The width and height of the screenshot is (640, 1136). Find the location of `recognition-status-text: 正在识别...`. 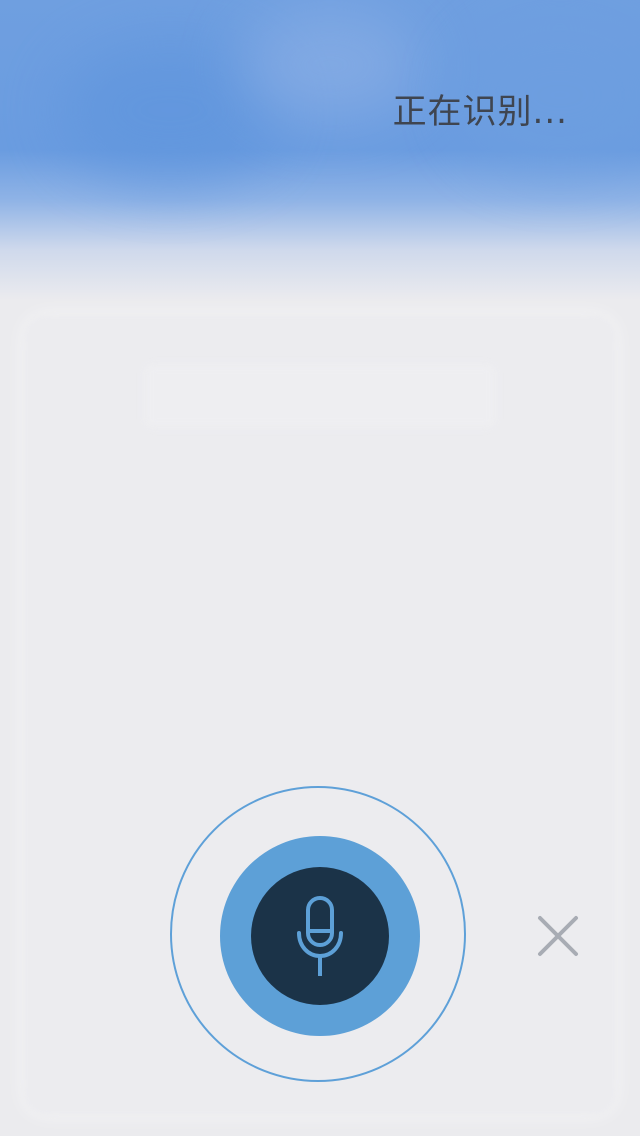

recognition-status-text: 正在识别... is located at coordinates (480, 112).